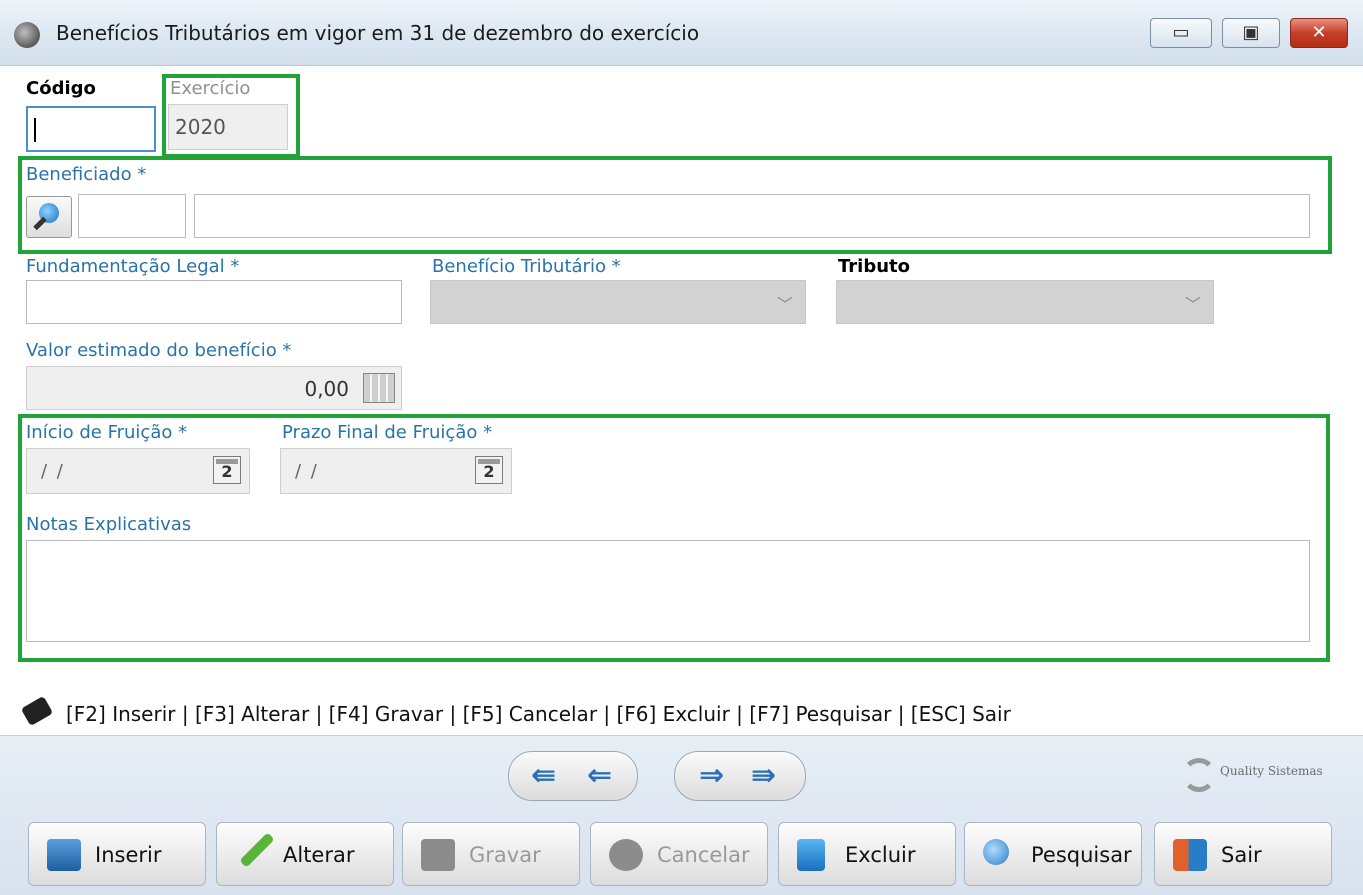 The image size is (1363, 895). What do you see at coordinates (396, 471) in the screenshot?
I see `prazo-final-input: / / 2` at bounding box center [396, 471].